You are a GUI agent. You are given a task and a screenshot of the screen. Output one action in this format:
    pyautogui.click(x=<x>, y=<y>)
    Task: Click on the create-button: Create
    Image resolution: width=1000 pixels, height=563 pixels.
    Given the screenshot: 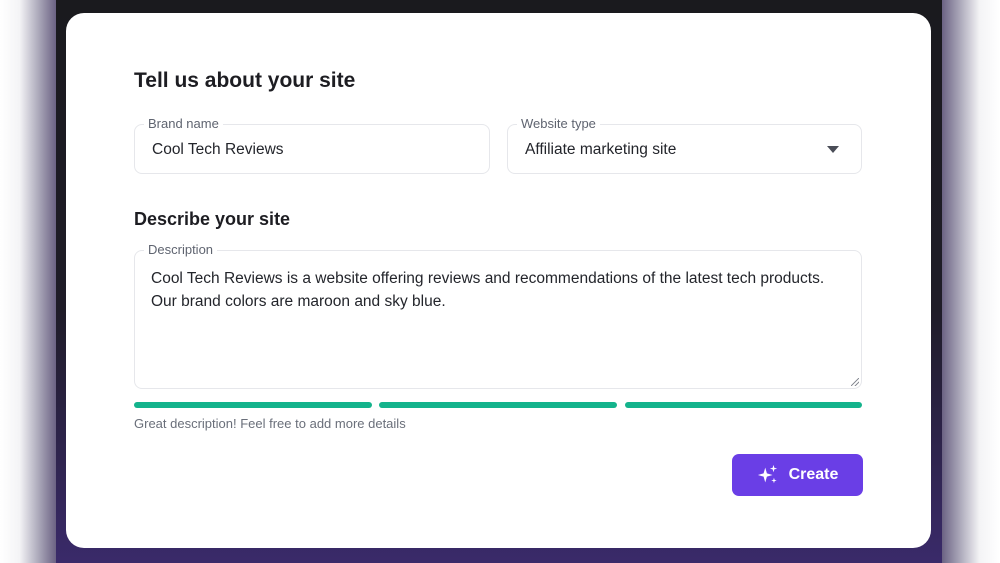 What is the action you would take?
    pyautogui.click(x=797, y=475)
    